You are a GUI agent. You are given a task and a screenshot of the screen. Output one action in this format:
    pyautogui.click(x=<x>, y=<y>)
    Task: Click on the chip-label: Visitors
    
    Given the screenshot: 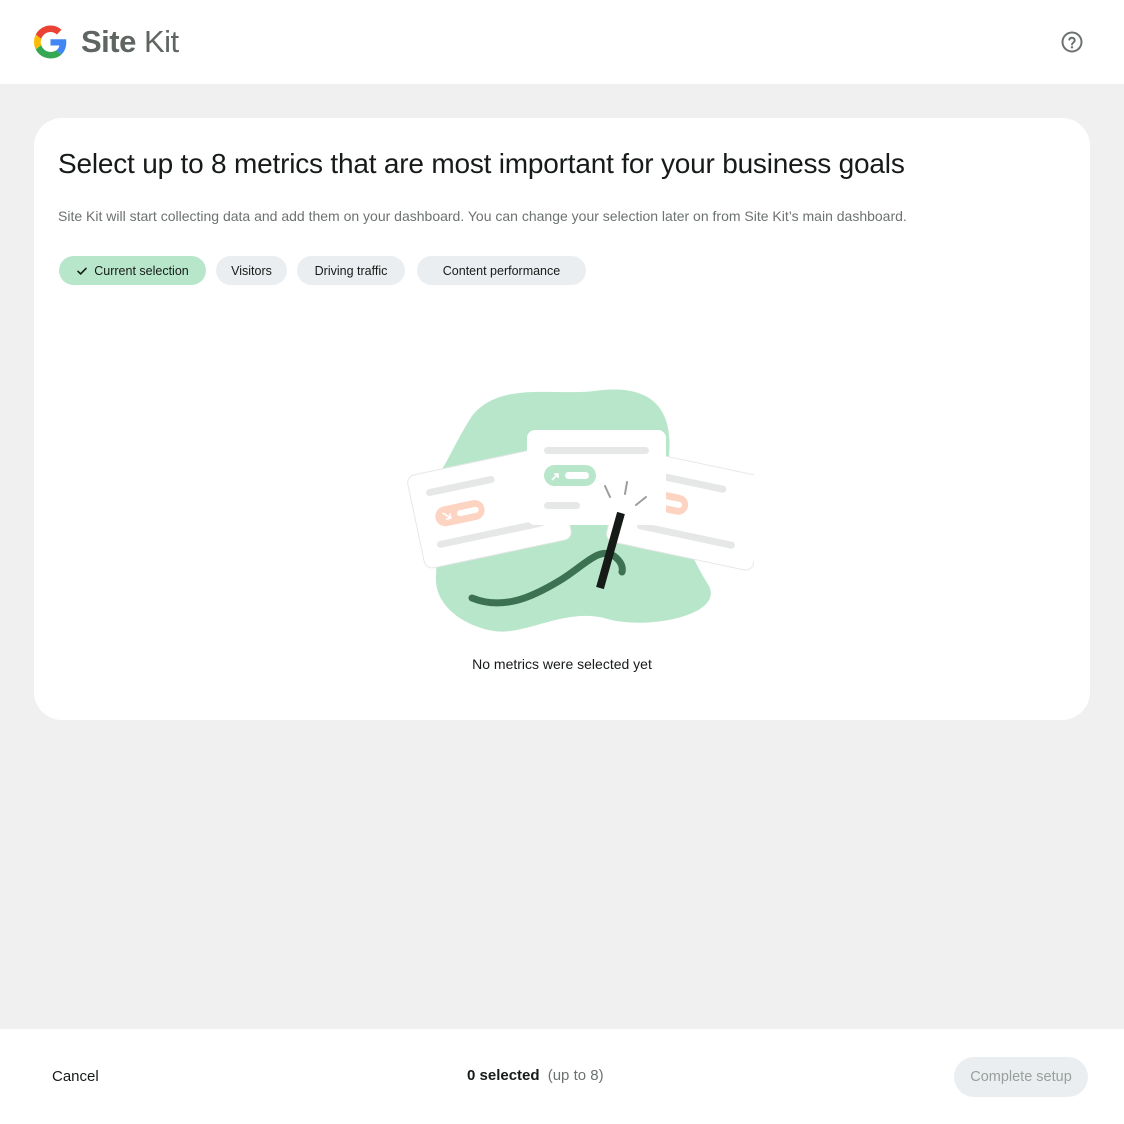 What is the action you would take?
    pyautogui.click(x=251, y=270)
    